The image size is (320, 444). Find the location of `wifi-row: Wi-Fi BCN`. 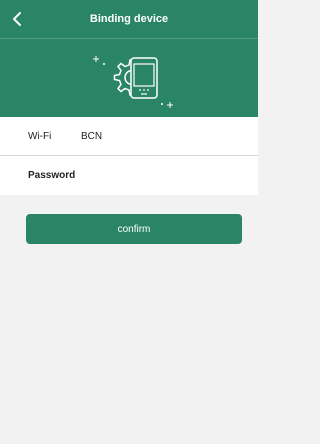

wifi-row: Wi-Fi BCN is located at coordinates (129, 136).